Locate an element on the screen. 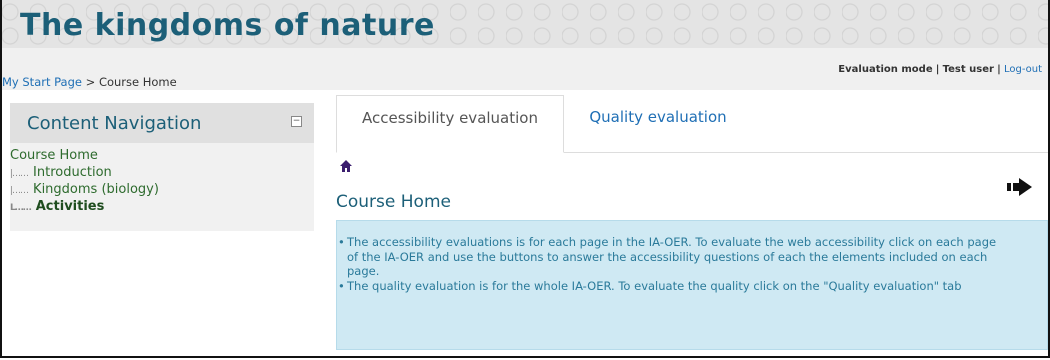 The height and width of the screenshot is (360, 1050). nav-header: Content Navigation − is located at coordinates (162, 123).